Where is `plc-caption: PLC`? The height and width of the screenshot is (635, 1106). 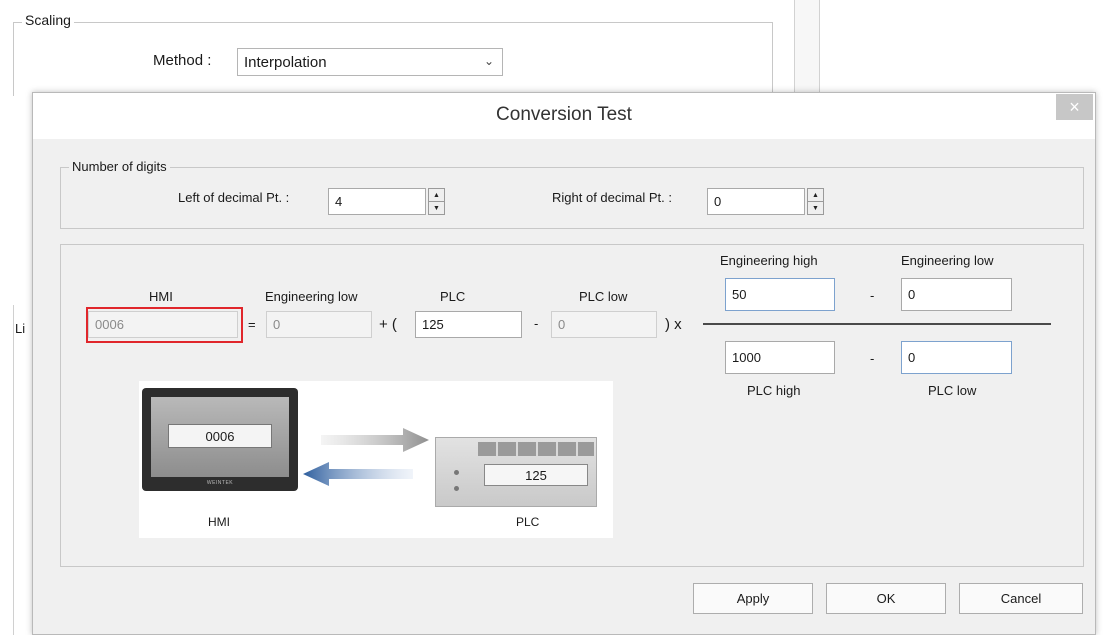
plc-caption: PLC is located at coordinates (528, 522).